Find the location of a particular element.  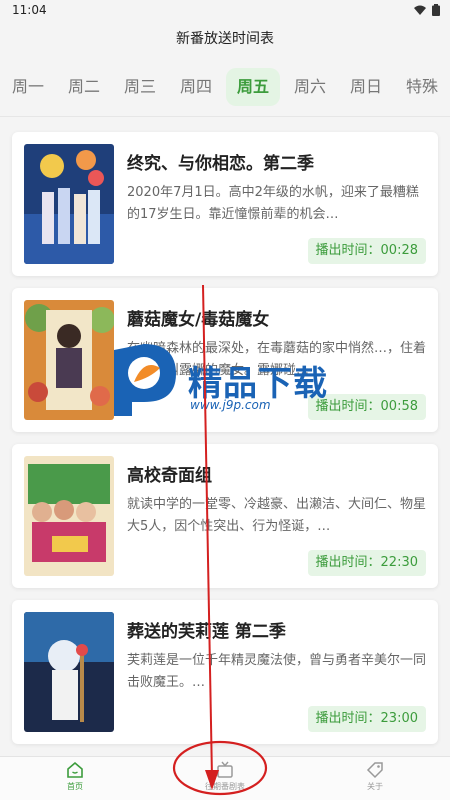

tab-monday: 周一 is located at coordinates (28, 87).